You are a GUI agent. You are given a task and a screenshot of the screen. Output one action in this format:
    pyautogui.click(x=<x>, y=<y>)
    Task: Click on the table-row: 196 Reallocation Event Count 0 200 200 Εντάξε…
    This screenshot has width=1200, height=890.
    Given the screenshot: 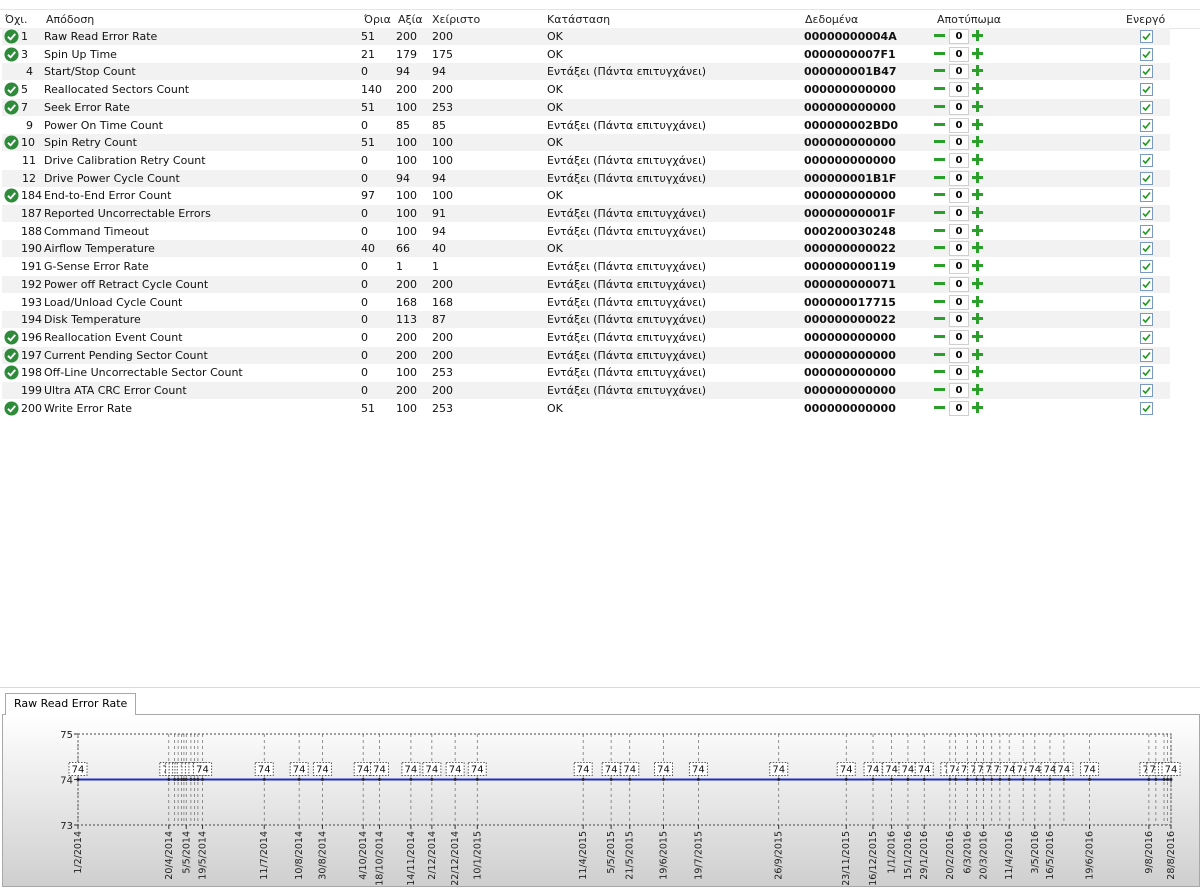 What is the action you would take?
    pyautogui.click(x=586, y=337)
    